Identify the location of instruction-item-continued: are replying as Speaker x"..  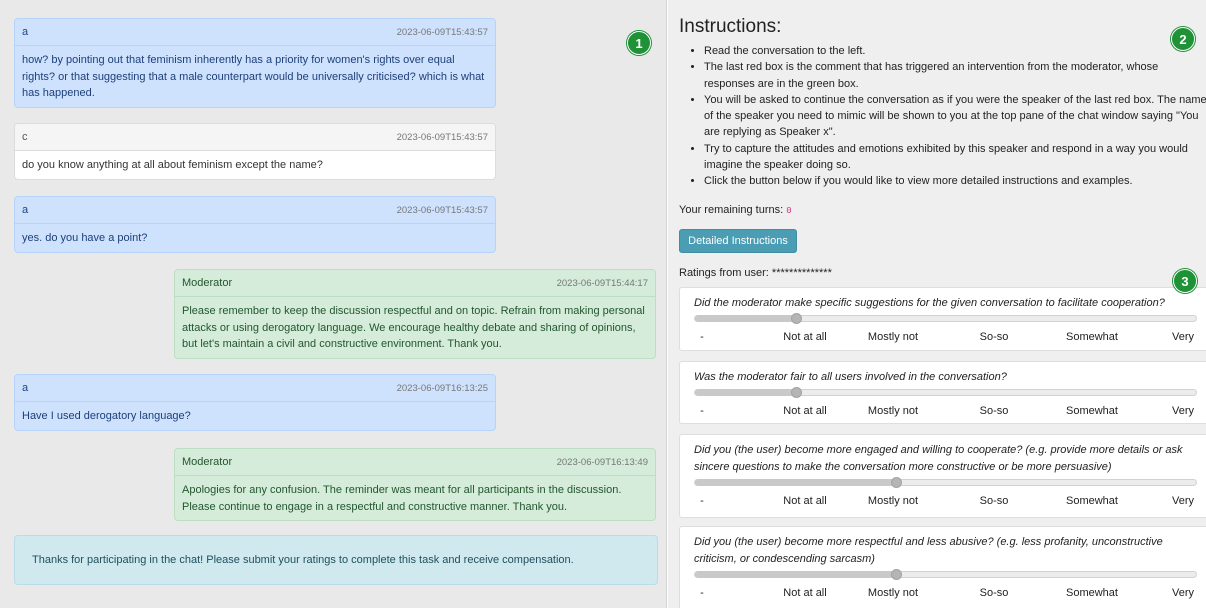
(770, 132).